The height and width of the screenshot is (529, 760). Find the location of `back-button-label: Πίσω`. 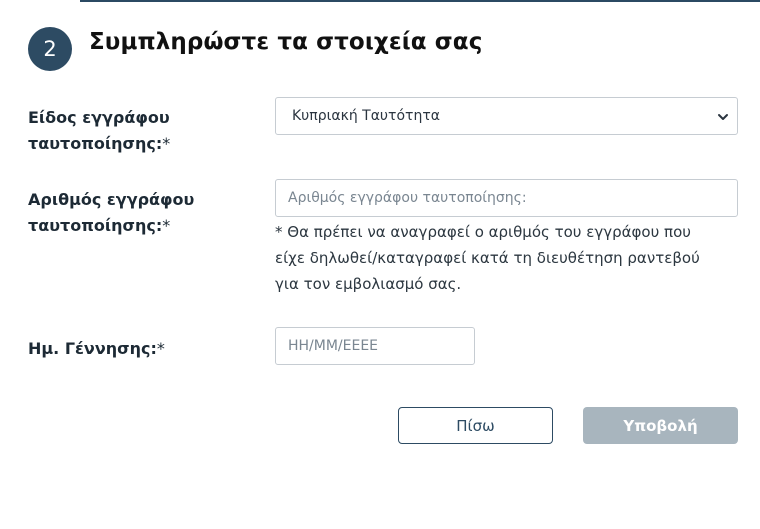

back-button-label: Πίσω is located at coordinates (475, 425).